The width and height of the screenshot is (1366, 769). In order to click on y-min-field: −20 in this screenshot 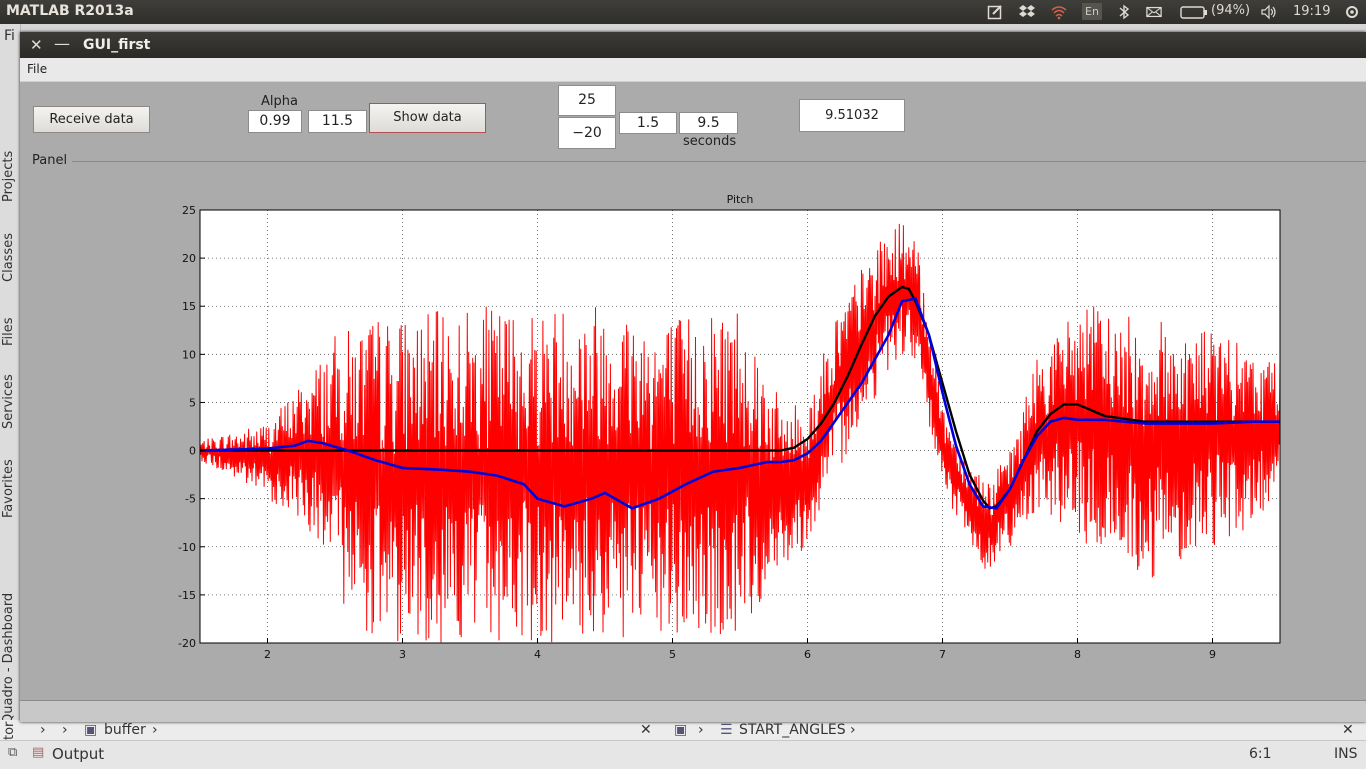, I will do `click(587, 133)`.